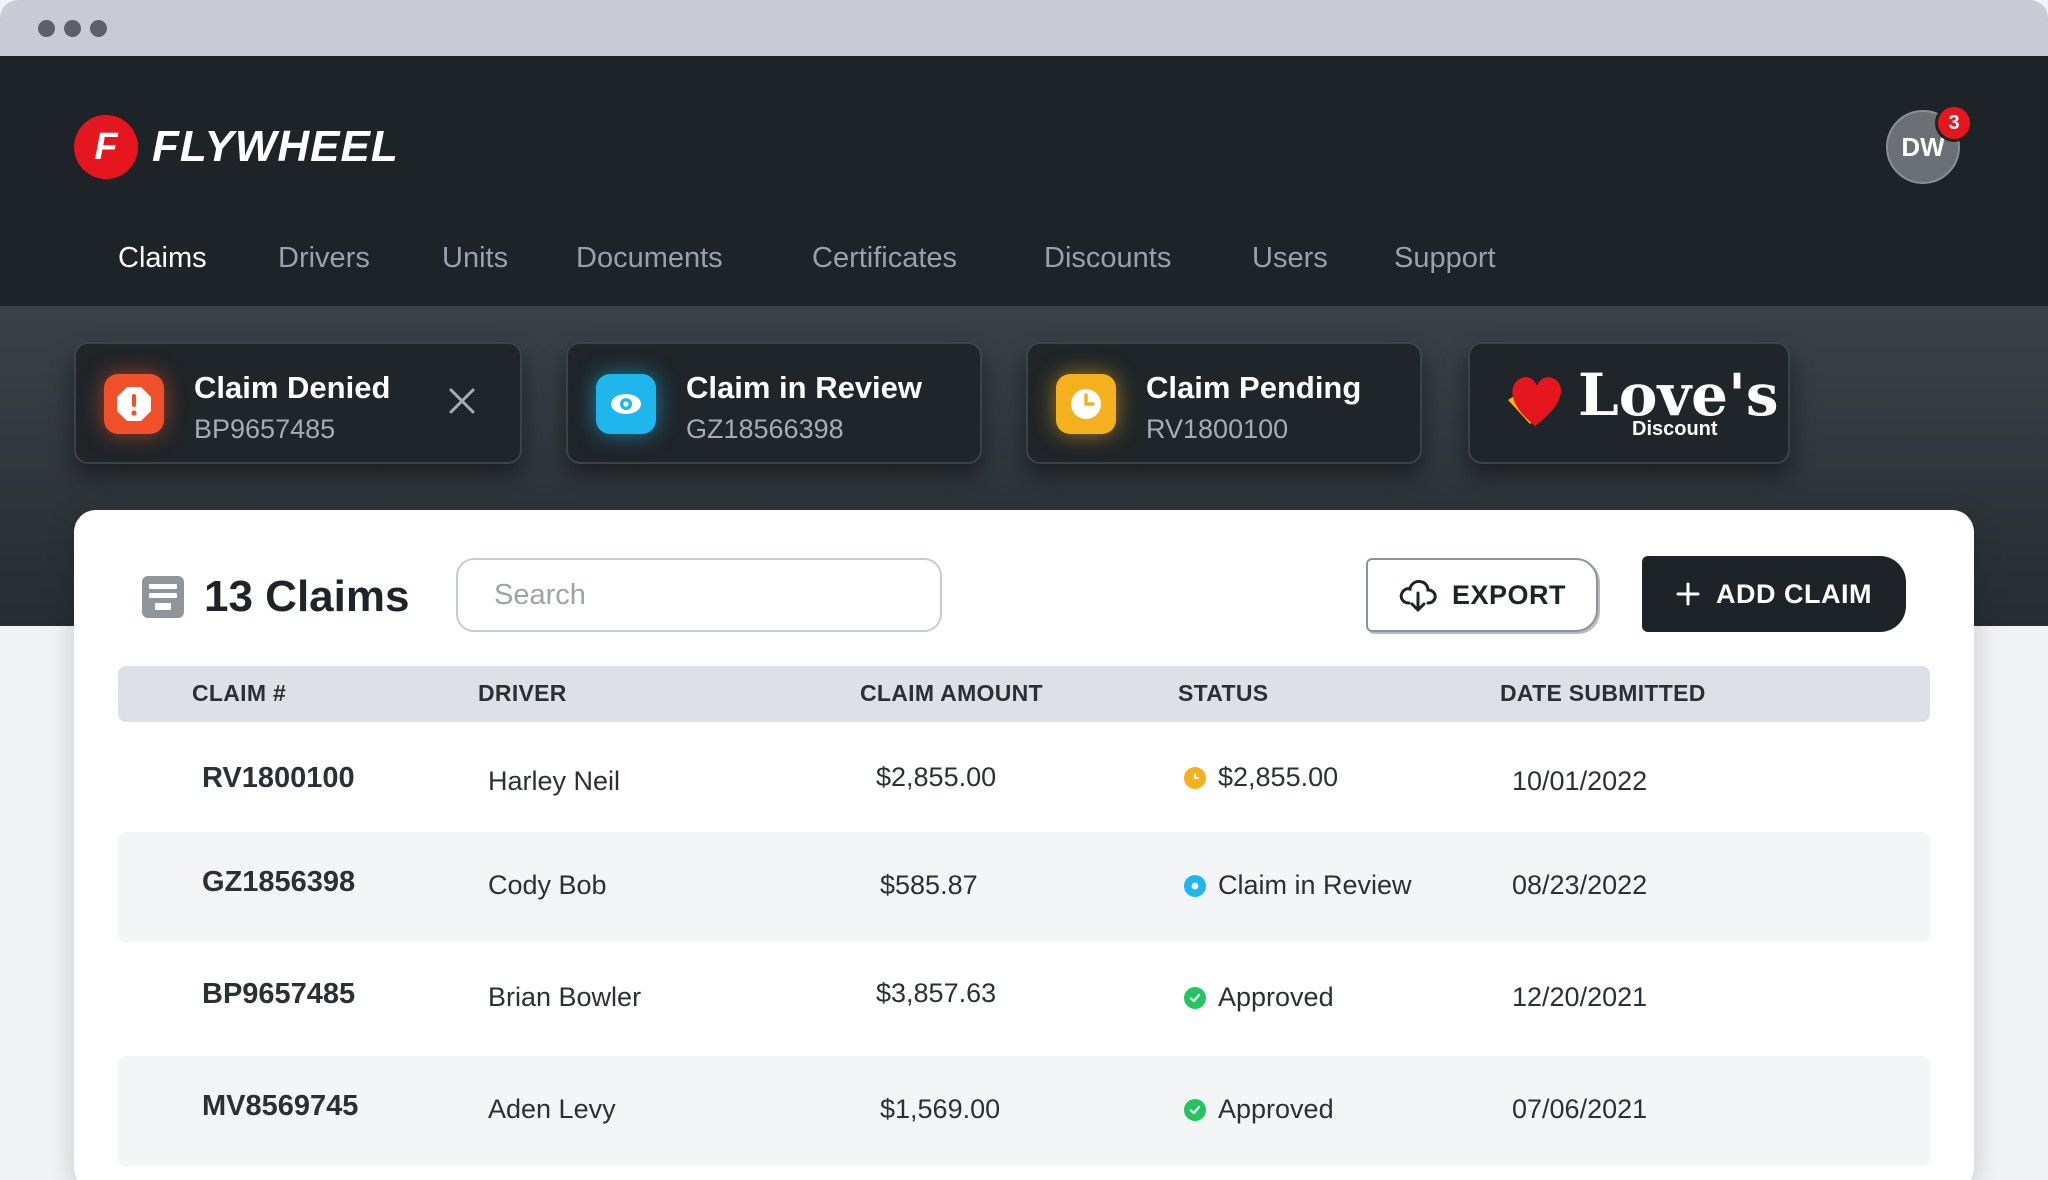 Image resolution: width=2048 pixels, height=1180 pixels. What do you see at coordinates (1254, 387) in the screenshot?
I see `card-title: Claim Pending` at bounding box center [1254, 387].